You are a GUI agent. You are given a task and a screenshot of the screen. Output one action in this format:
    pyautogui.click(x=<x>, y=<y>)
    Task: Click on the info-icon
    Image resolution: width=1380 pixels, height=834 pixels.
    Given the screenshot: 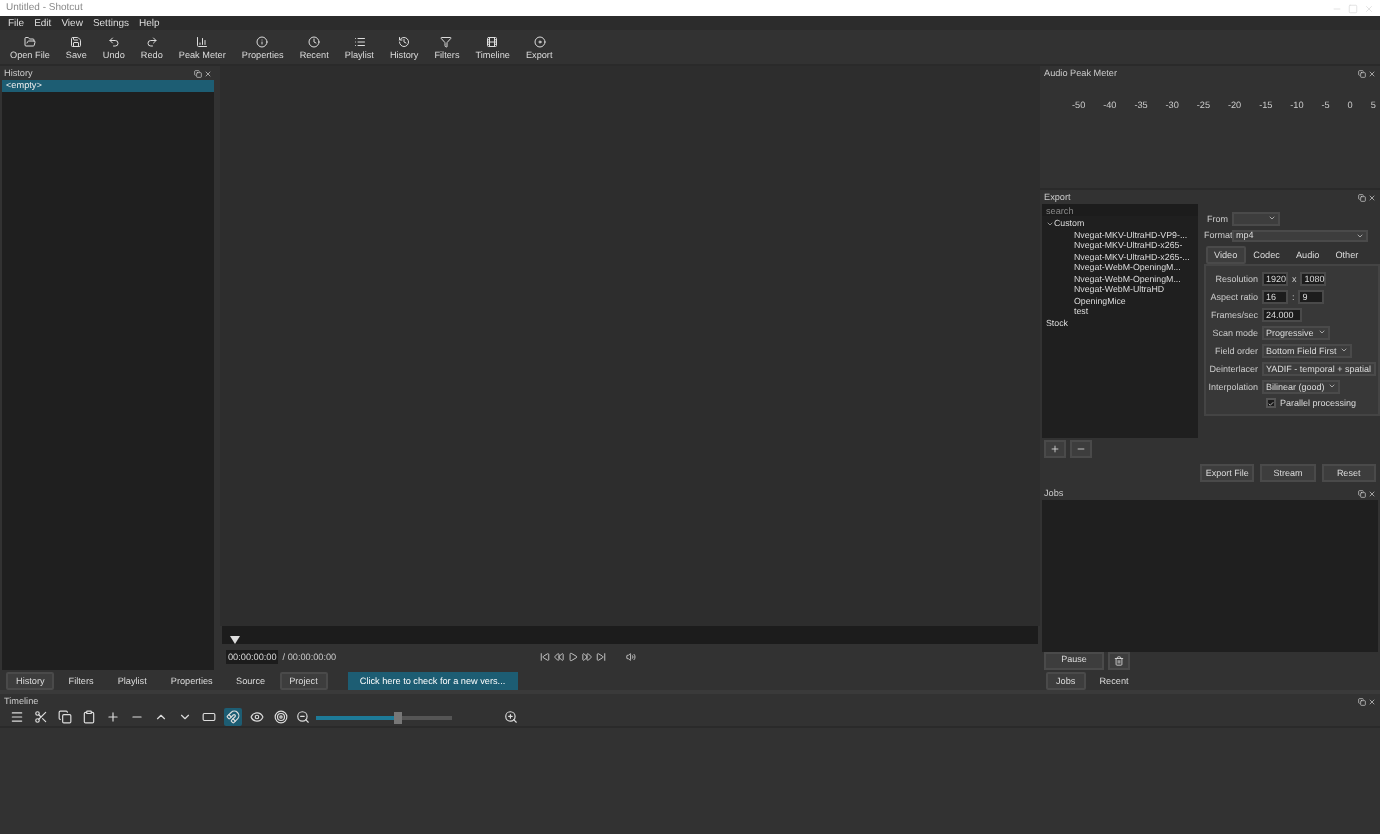 What is the action you would take?
    pyautogui.click(x=262, y=41)
    